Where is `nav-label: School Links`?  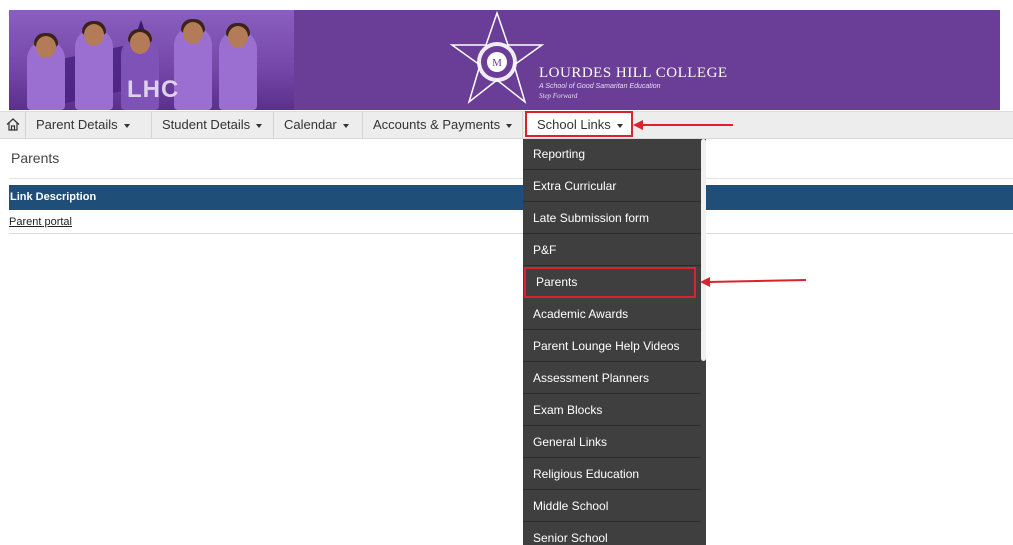
nav-label: School Links is located at coordinates (574, 124).